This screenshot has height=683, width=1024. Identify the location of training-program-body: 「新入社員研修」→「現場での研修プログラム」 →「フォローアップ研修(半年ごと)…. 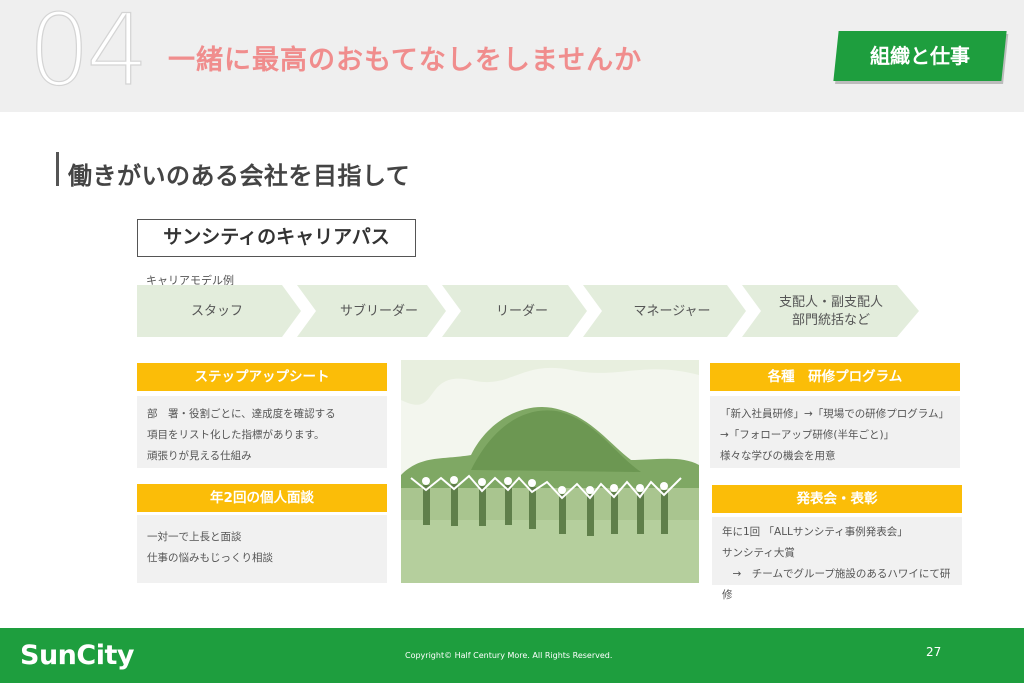
(835, 432).